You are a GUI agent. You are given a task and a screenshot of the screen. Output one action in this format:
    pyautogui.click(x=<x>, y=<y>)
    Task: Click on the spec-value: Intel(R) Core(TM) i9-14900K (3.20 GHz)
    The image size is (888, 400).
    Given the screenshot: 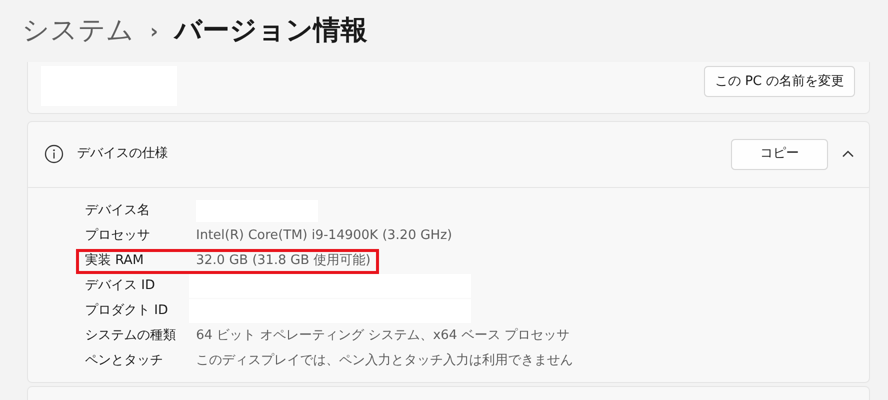 What is the action you would take?
    pyautogui.click(x=324, y=236)
    